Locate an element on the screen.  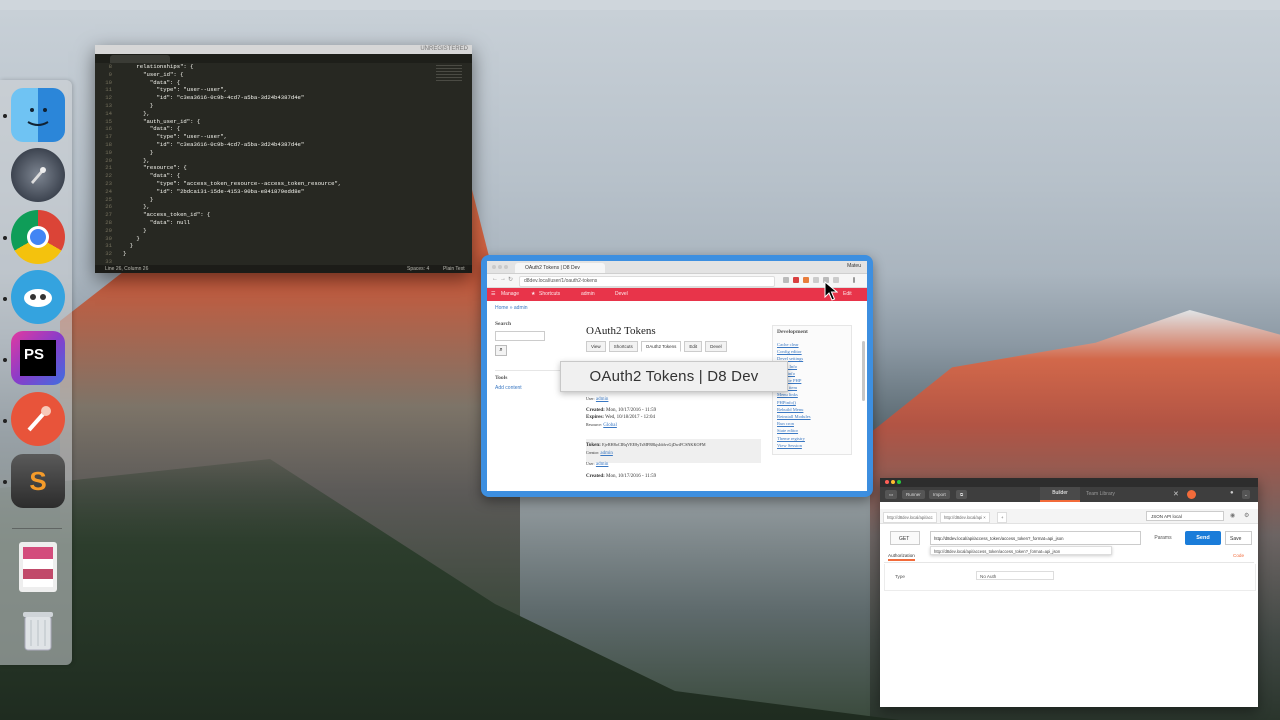
tab-devel: Devel is located at coordinates (716, 346).